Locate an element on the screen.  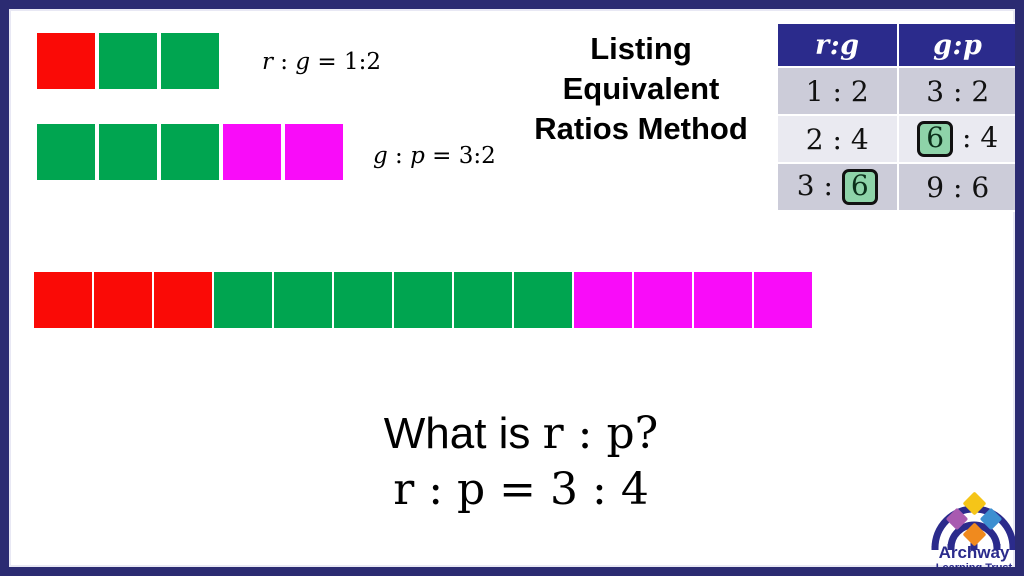
ratio-label-rg-value: 1:2 is located at coordinates (363, 62).